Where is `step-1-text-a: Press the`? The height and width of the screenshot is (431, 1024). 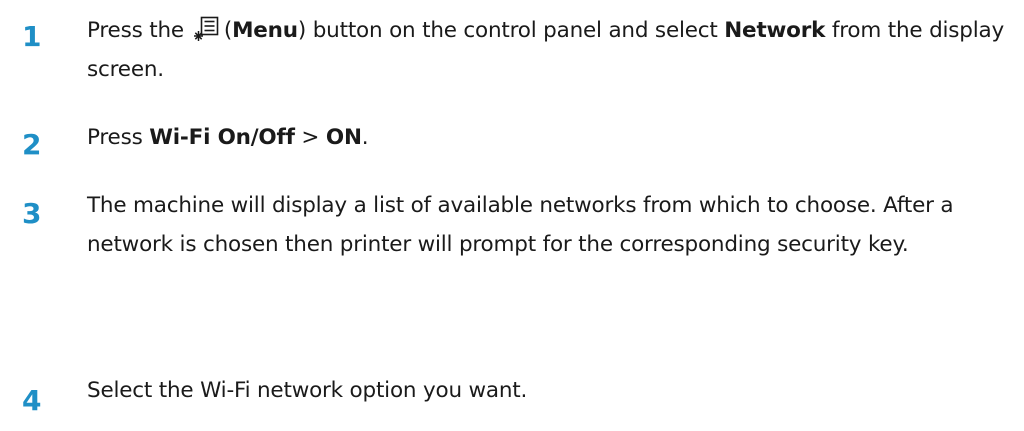
step-1-text-a: Press the is located at coordinates (135, 30).